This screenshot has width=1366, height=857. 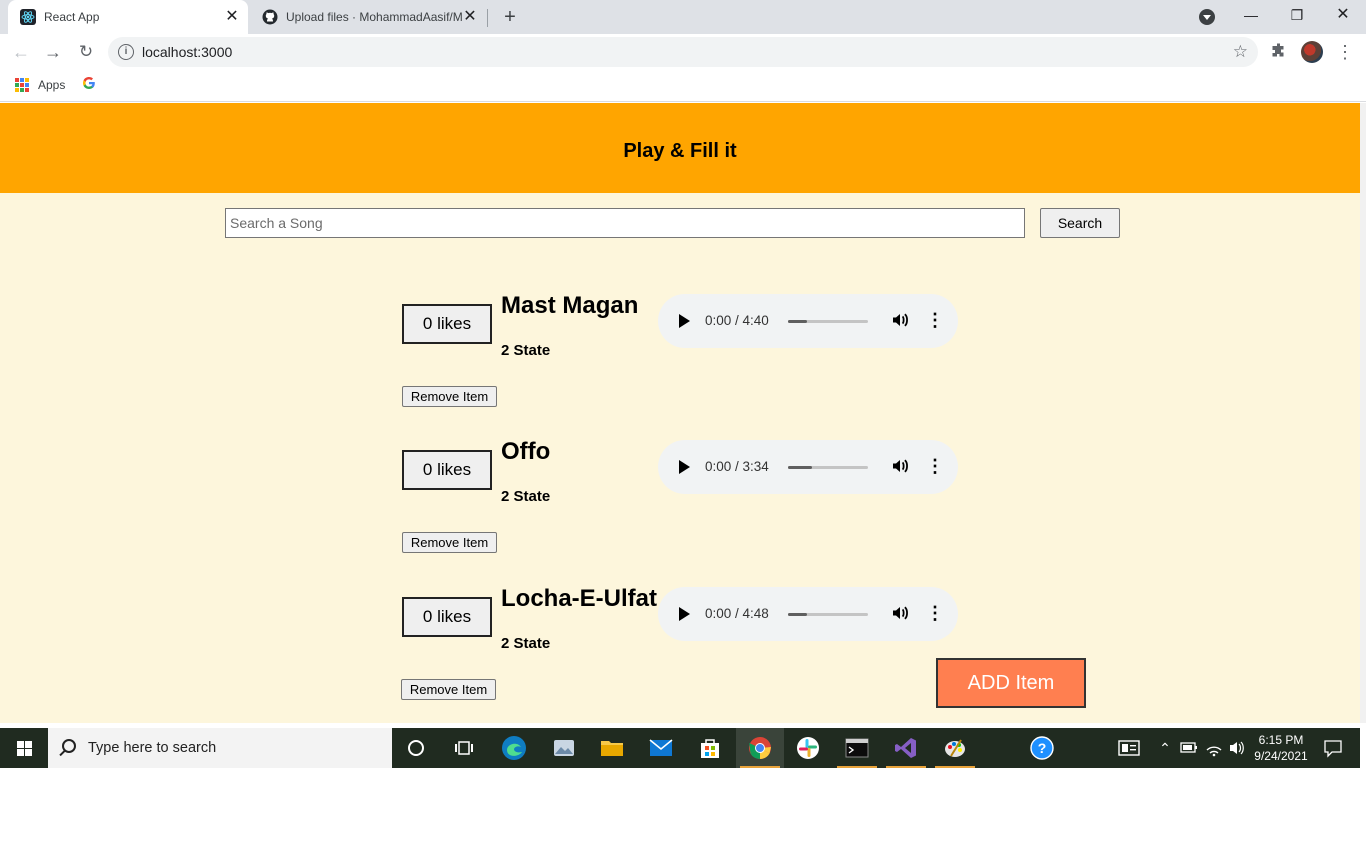 I want to click on visual-studio-icon, so click(x=906, y=748).